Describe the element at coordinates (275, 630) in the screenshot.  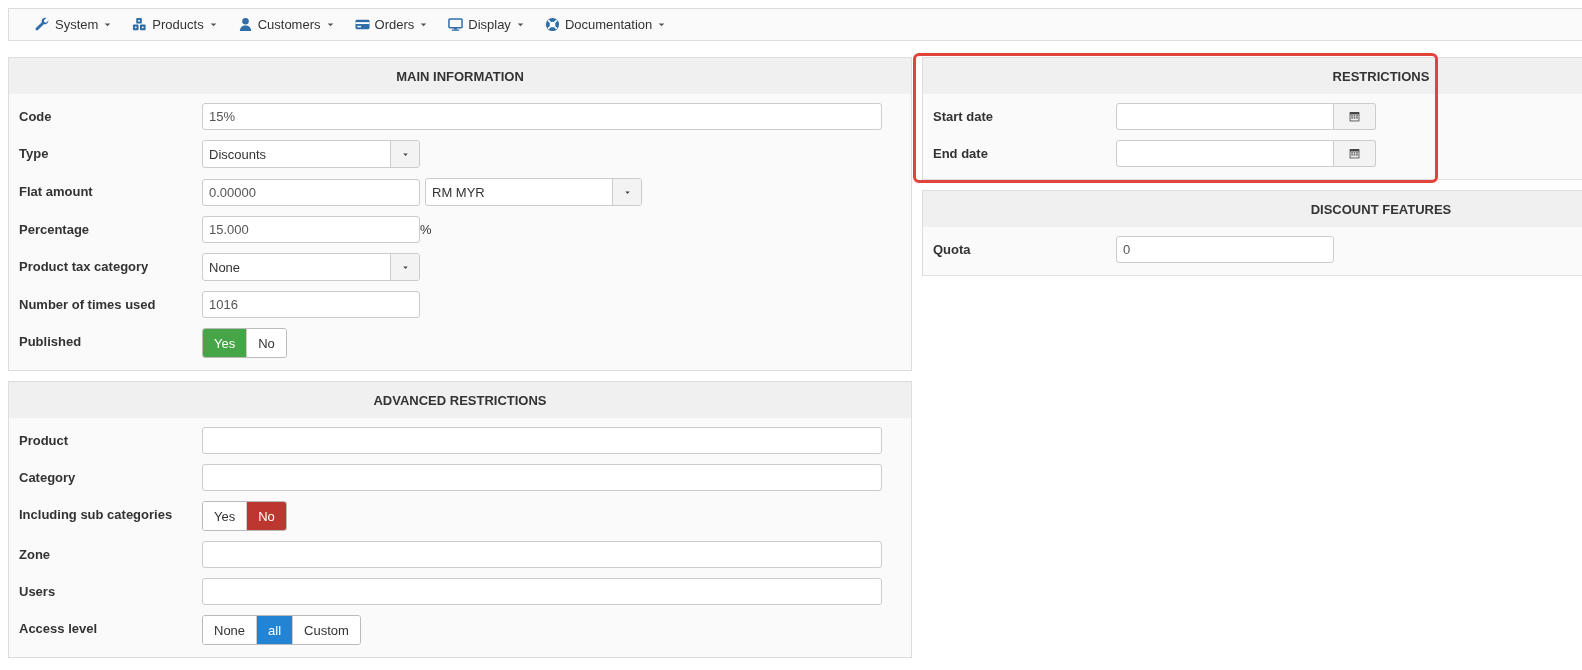
I see `toggle-option: all` at that location.